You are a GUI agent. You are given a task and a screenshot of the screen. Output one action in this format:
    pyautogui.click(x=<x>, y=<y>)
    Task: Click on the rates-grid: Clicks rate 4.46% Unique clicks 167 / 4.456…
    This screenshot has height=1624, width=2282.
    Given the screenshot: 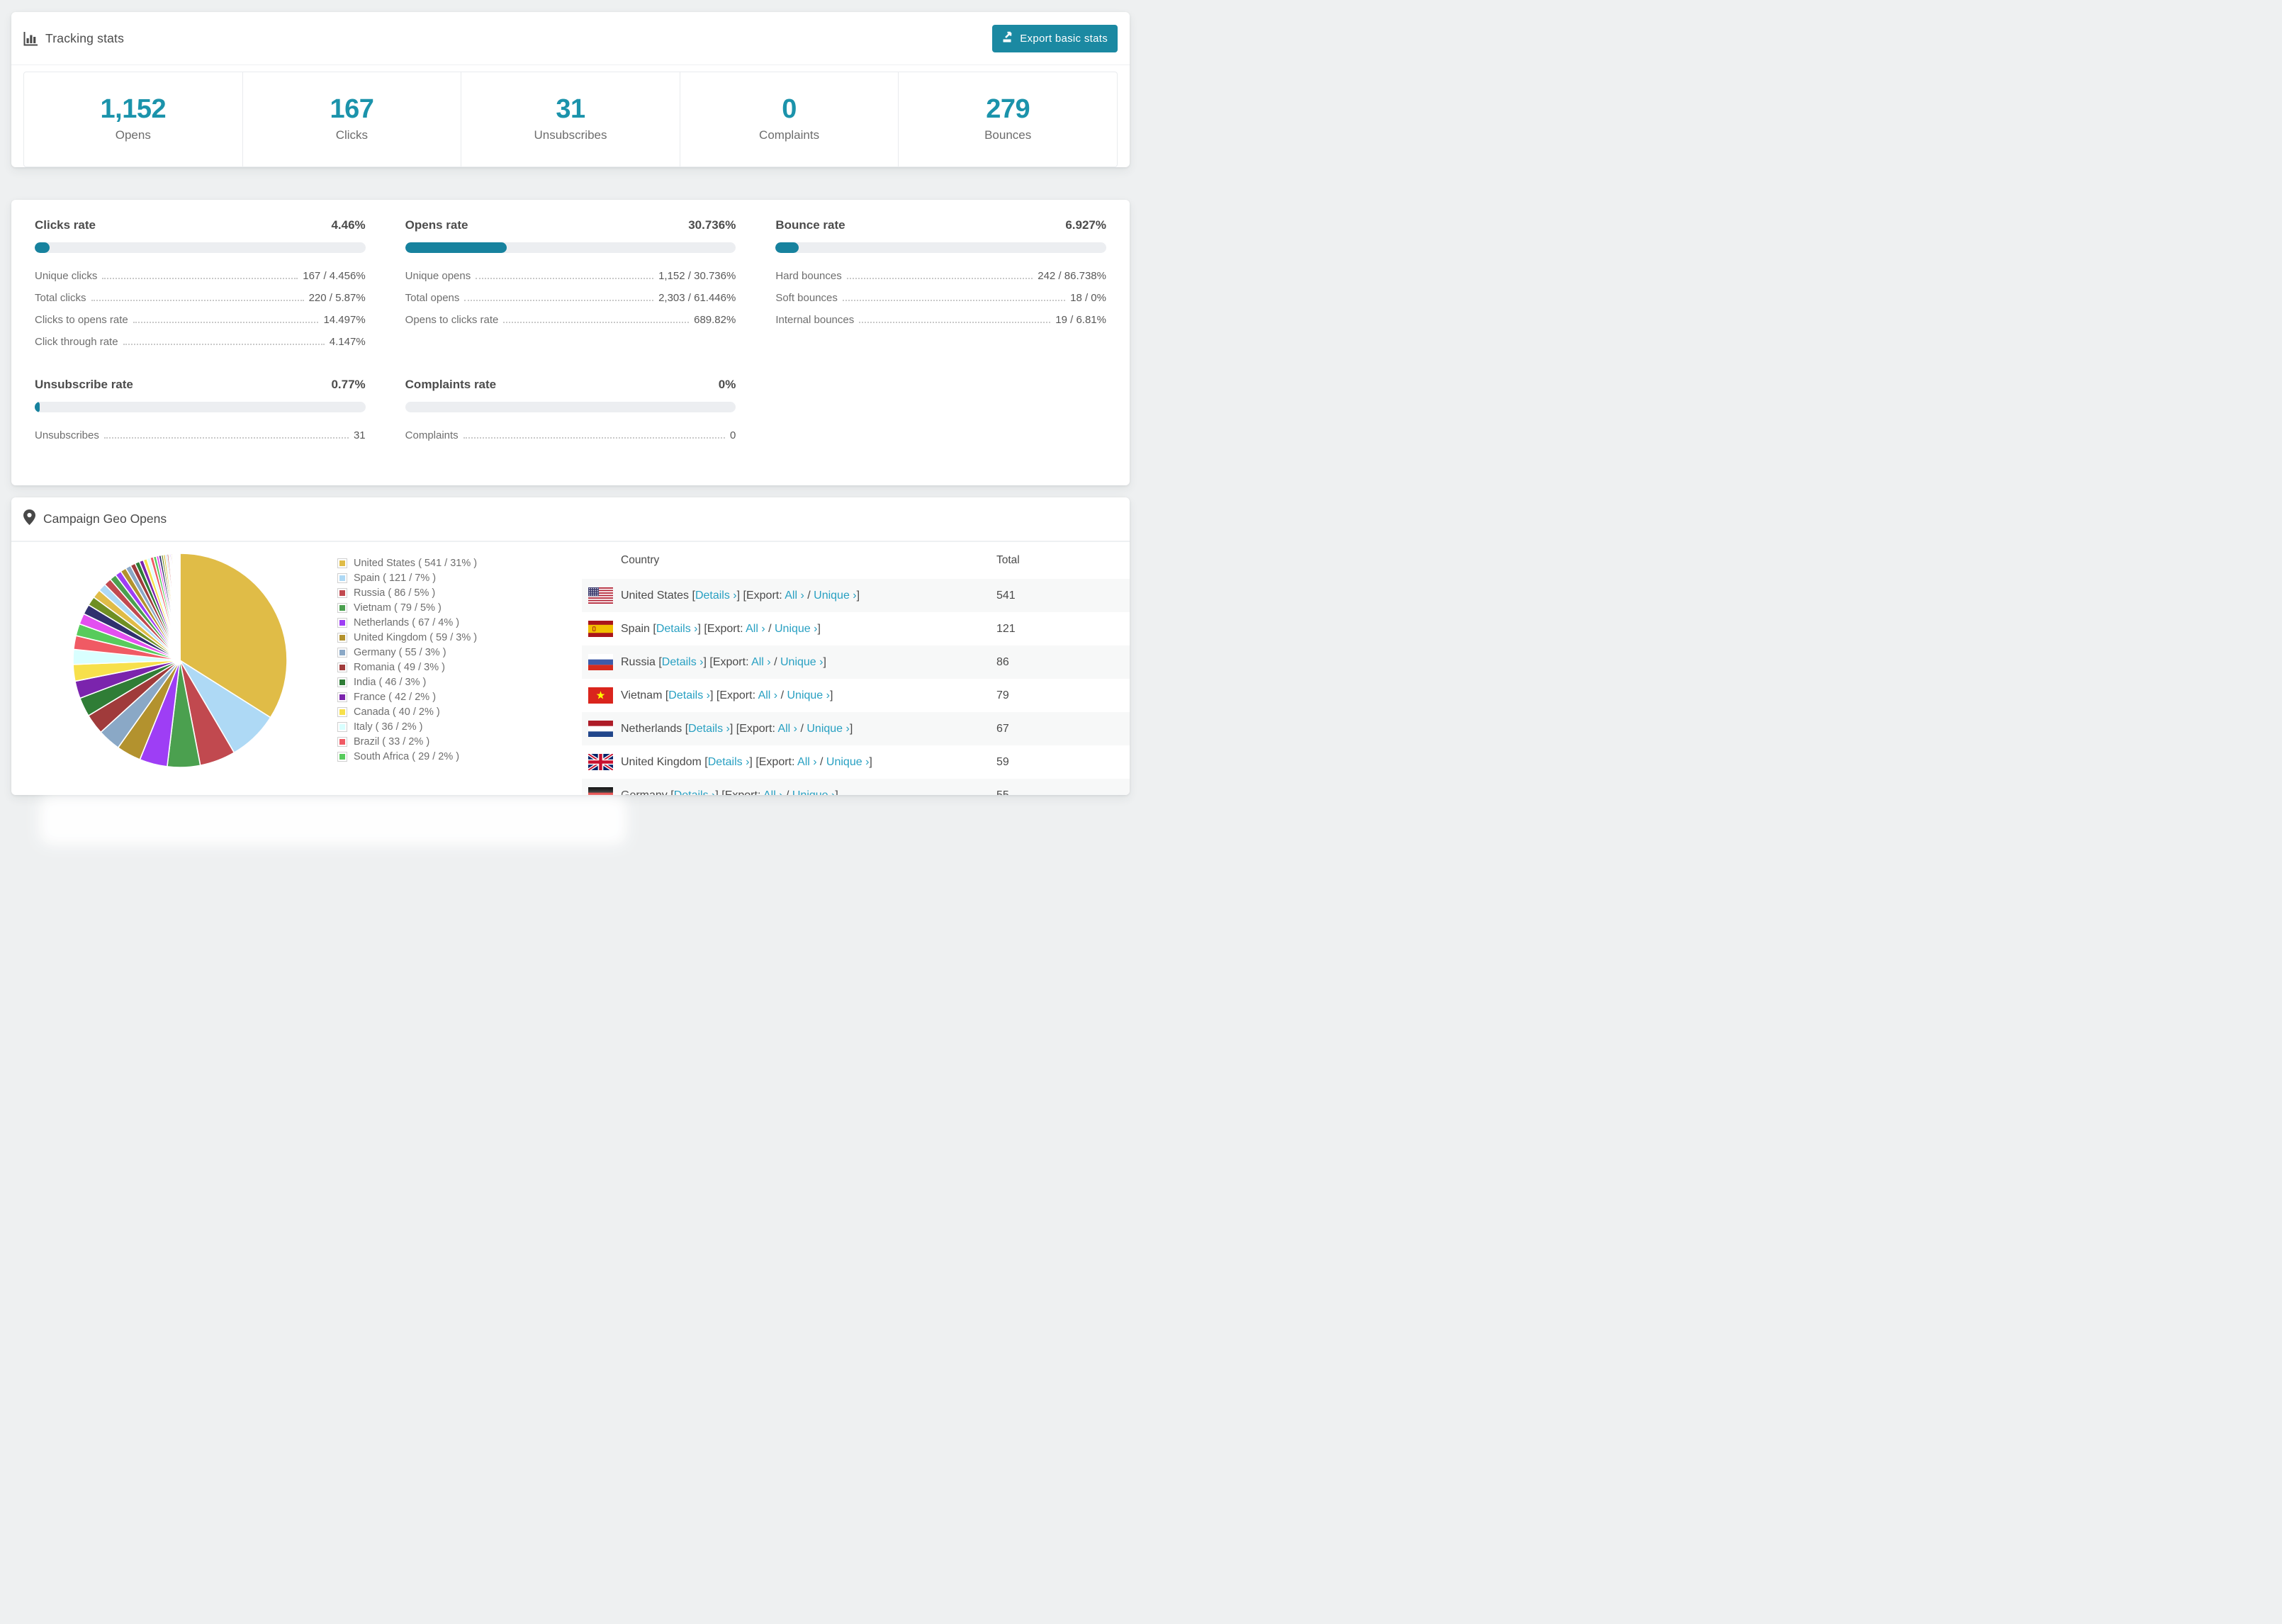 What is the action you would take?
    pyautogui.click(x=570, y=342)
    